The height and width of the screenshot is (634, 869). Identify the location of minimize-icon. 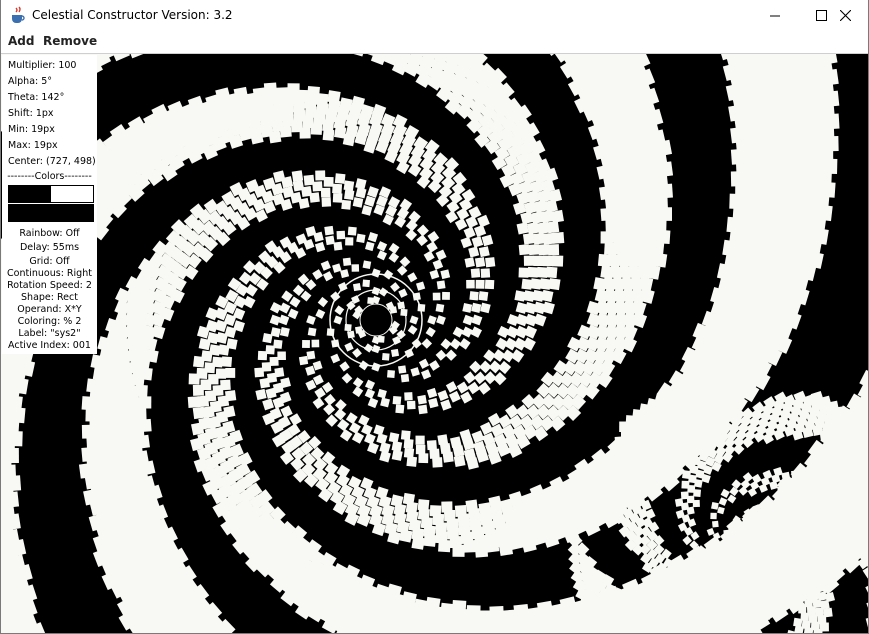
(775, 15).